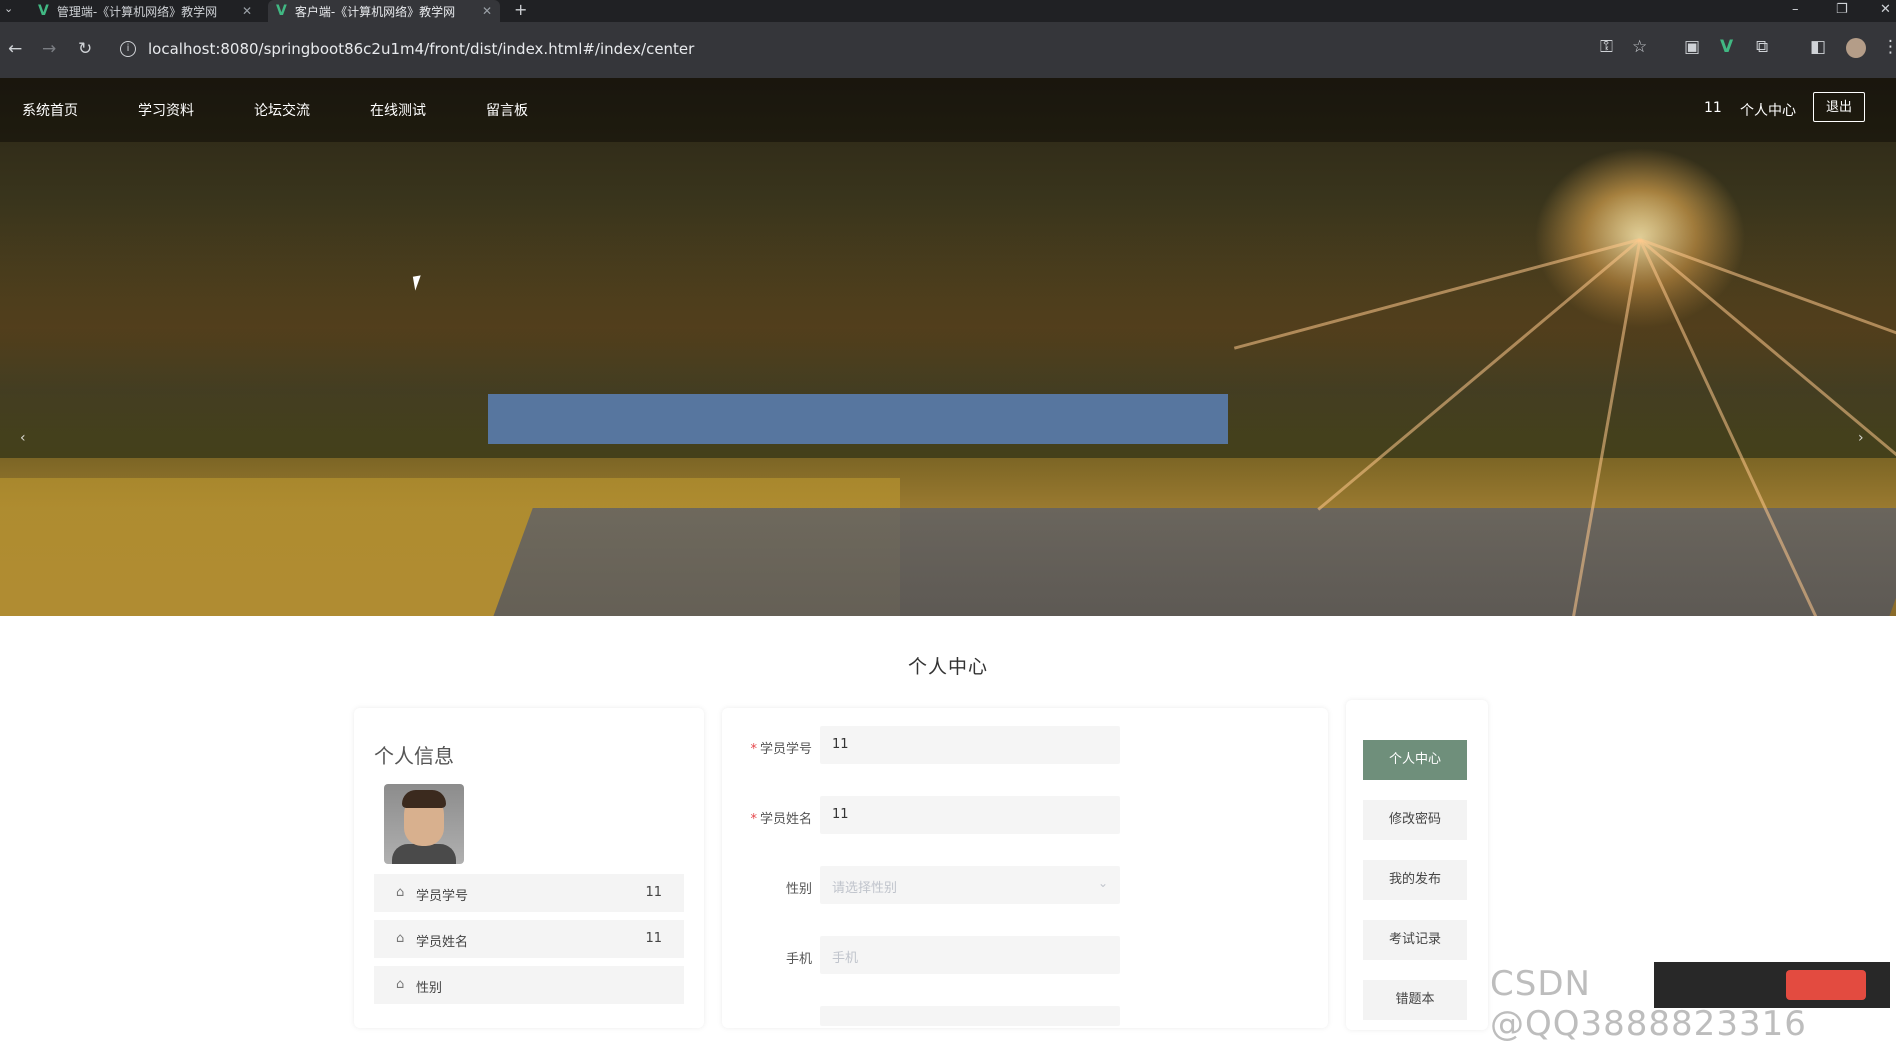 Image resolution: width=1896 pixels, height=1044 pixels. What do you see at coordinates (520, 11) in the screenshot?
I see `new-tab-button: +` at bounding box center [520, 11].